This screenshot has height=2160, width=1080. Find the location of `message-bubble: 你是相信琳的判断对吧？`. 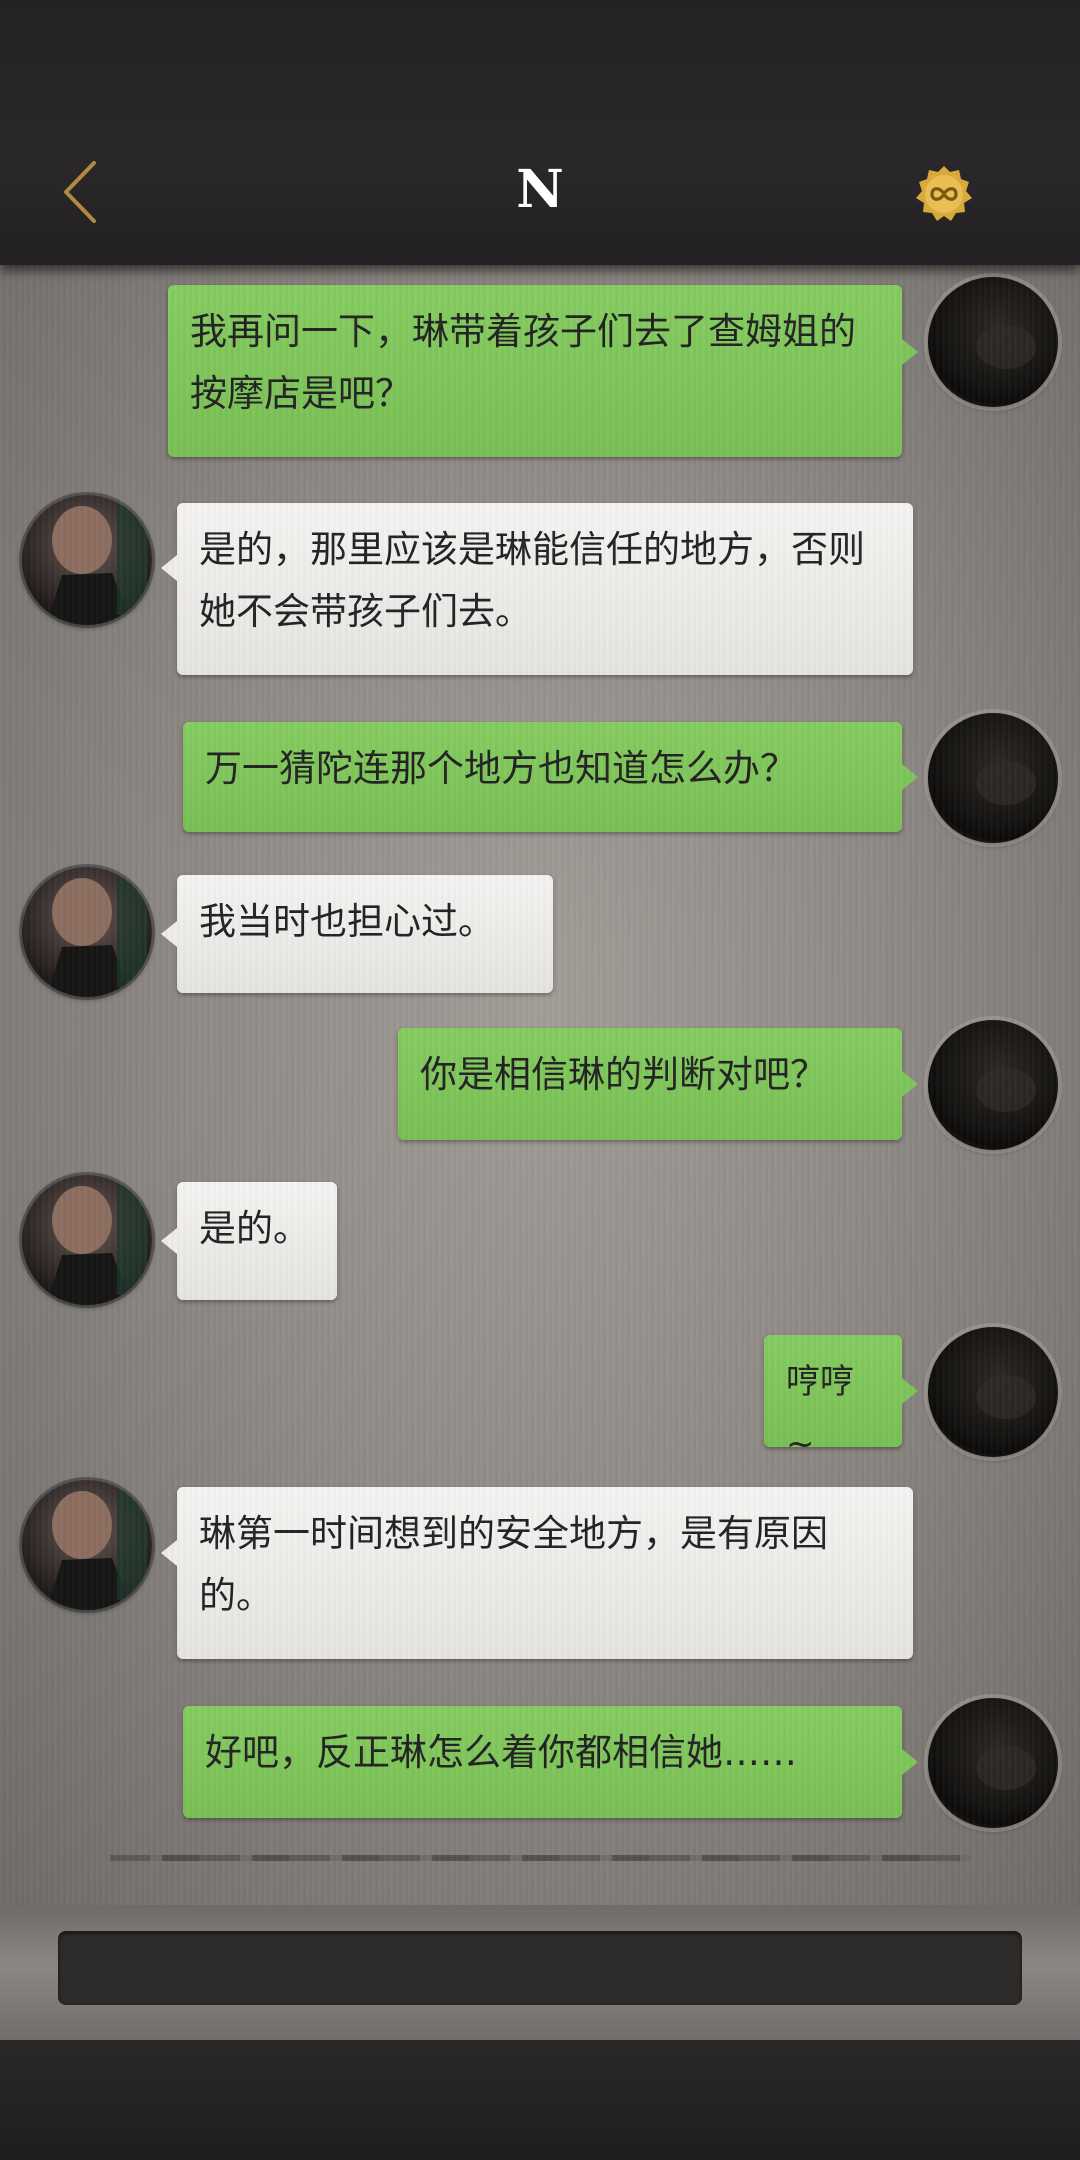

message-bubble: 你是相信琳的判断对吧？ is located at coordinates (650, 1084).